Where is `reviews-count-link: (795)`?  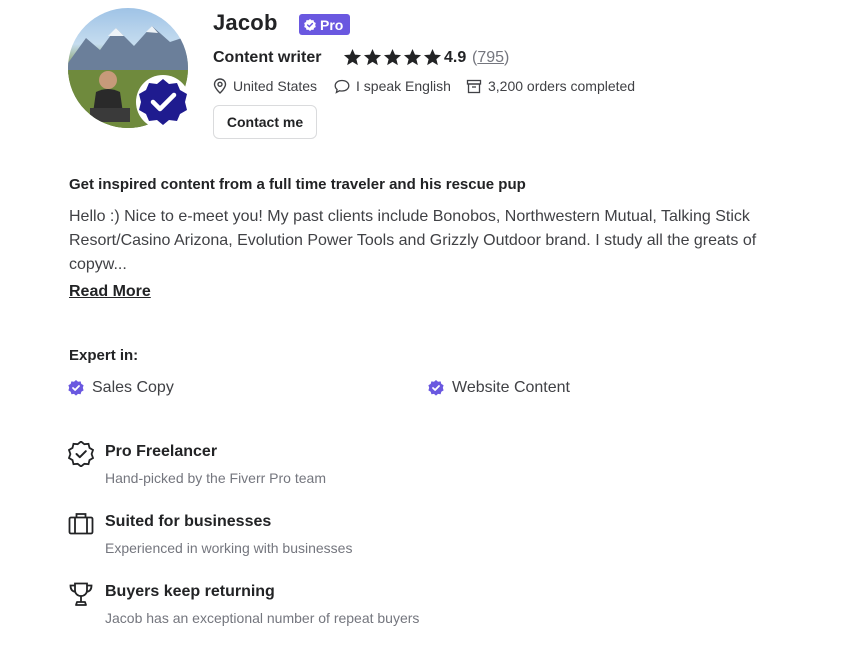
reviews-count-link: (795) is located at coordinates (490, 58).